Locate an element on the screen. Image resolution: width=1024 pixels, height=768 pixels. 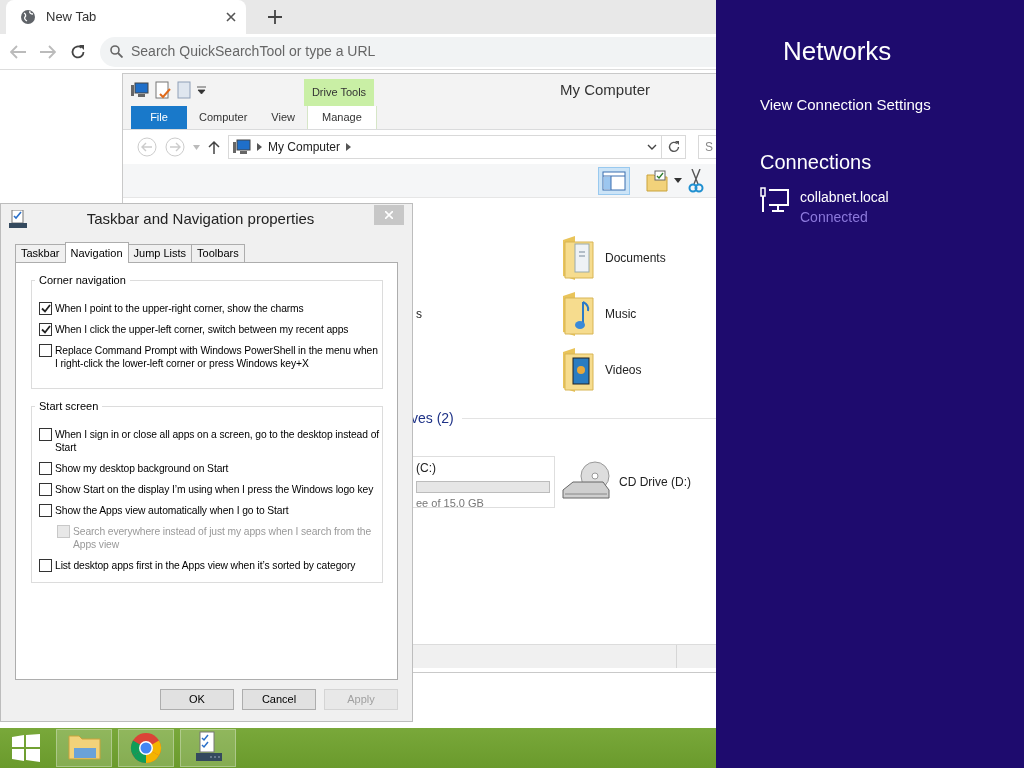
globe-icon is located at coordinates (28, 17).